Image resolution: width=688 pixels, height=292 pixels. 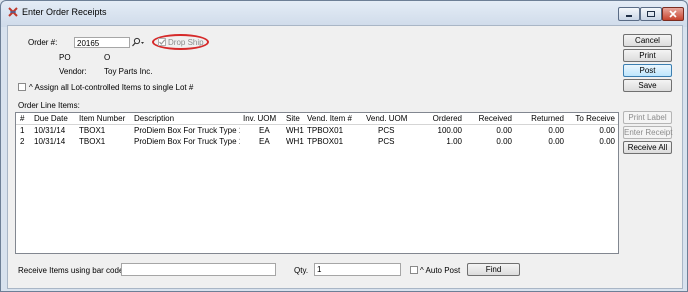 I want to click on qty-label: Qty., so click(x=301, y=270).